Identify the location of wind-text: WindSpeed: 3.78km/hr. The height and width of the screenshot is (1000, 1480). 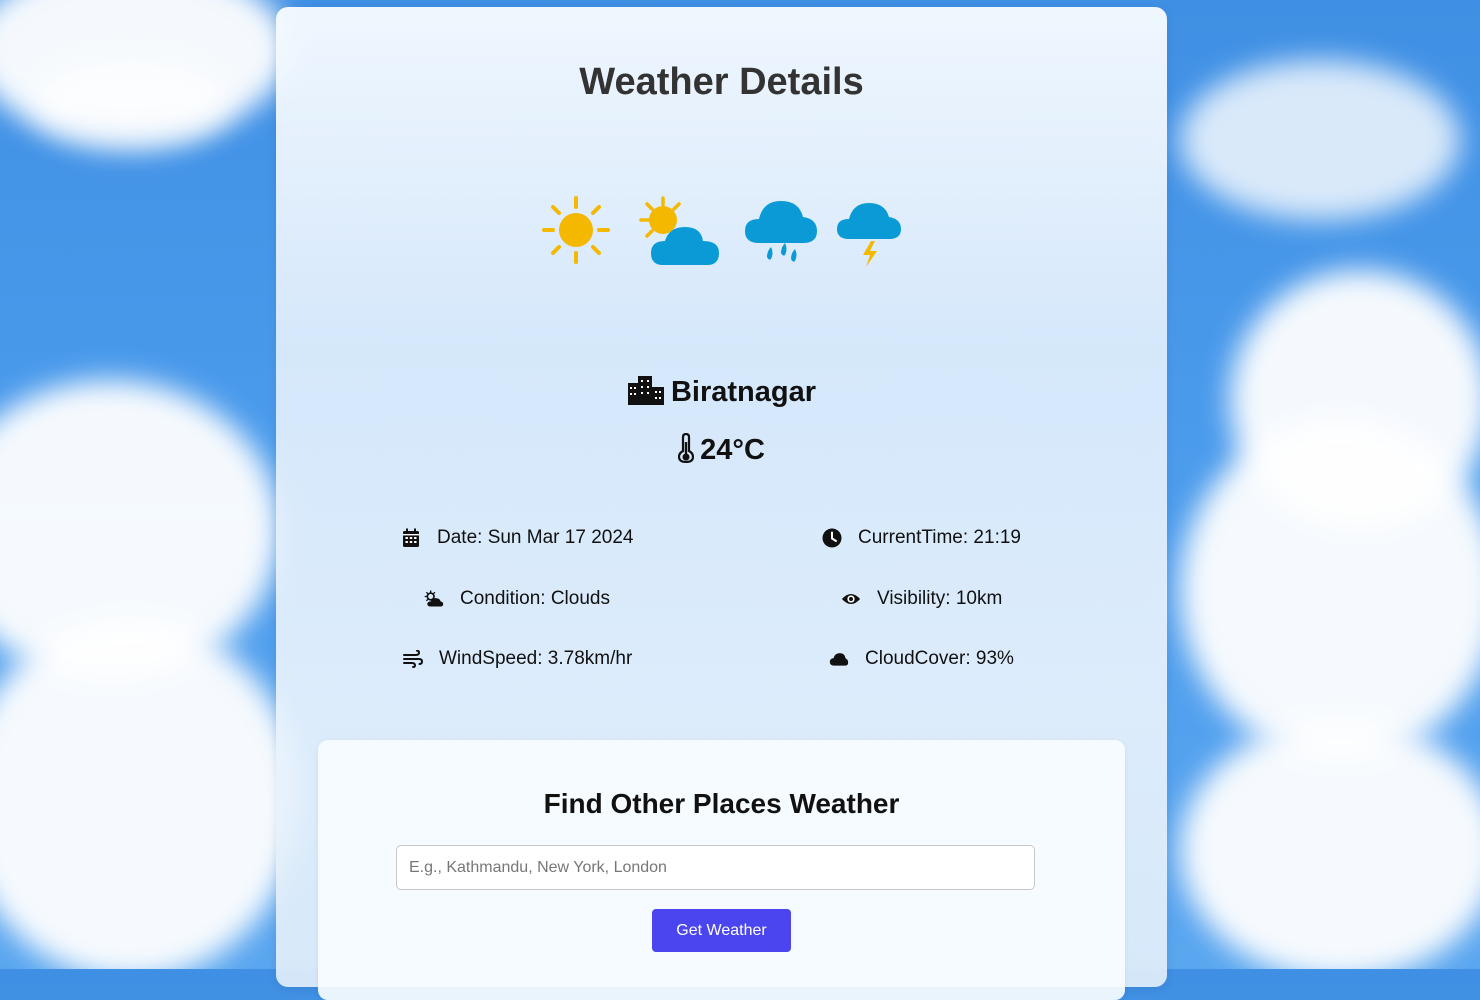
(536, 658).